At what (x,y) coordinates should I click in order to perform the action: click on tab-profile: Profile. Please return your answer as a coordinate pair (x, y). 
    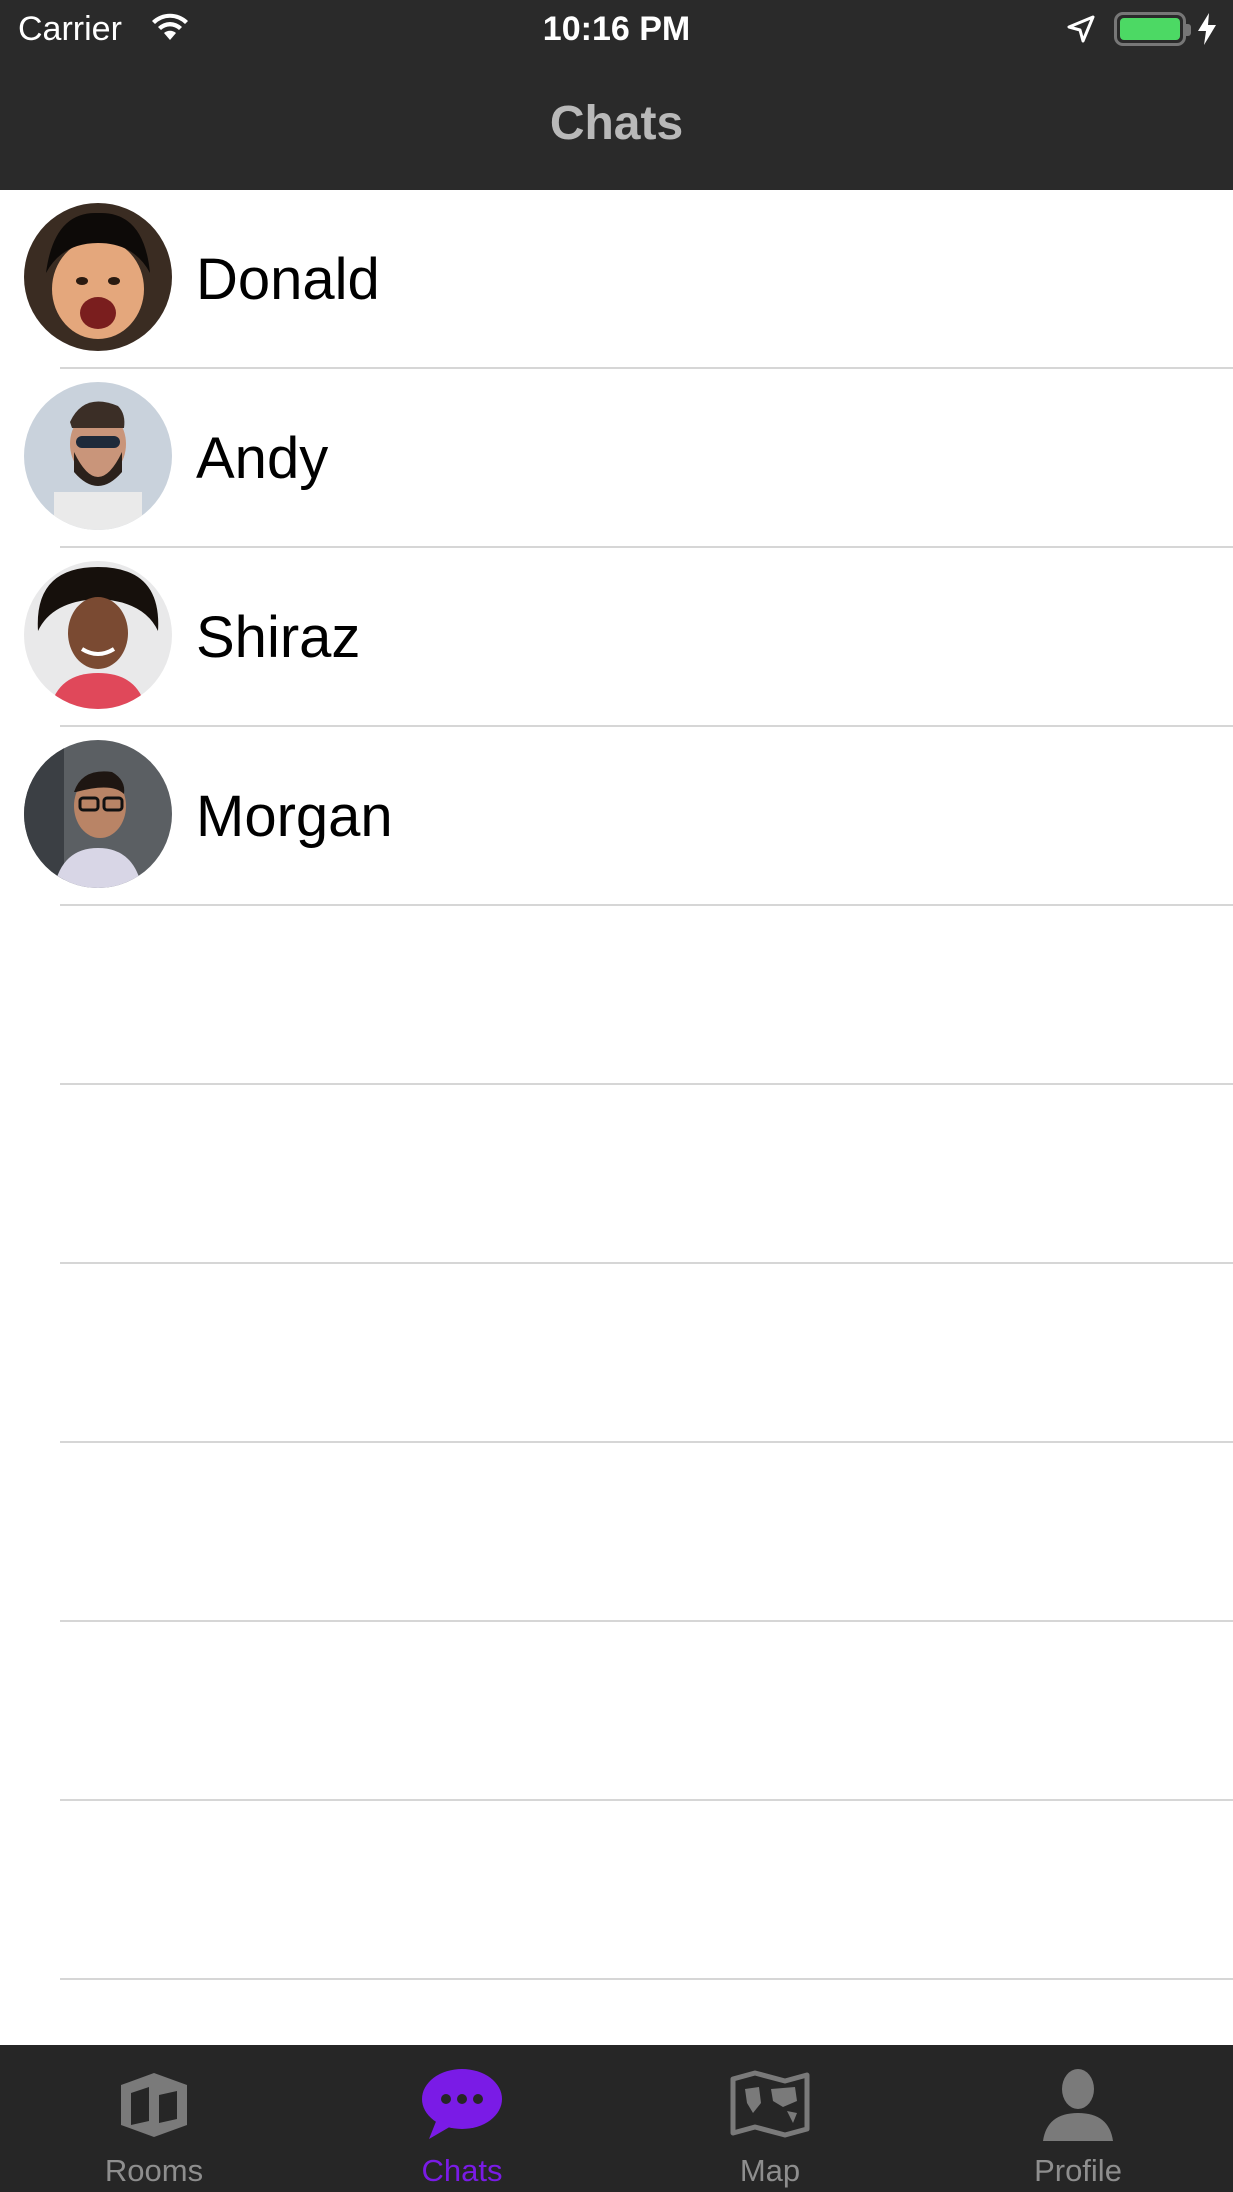
    Looking at the image, I should click on (1078, 2118).